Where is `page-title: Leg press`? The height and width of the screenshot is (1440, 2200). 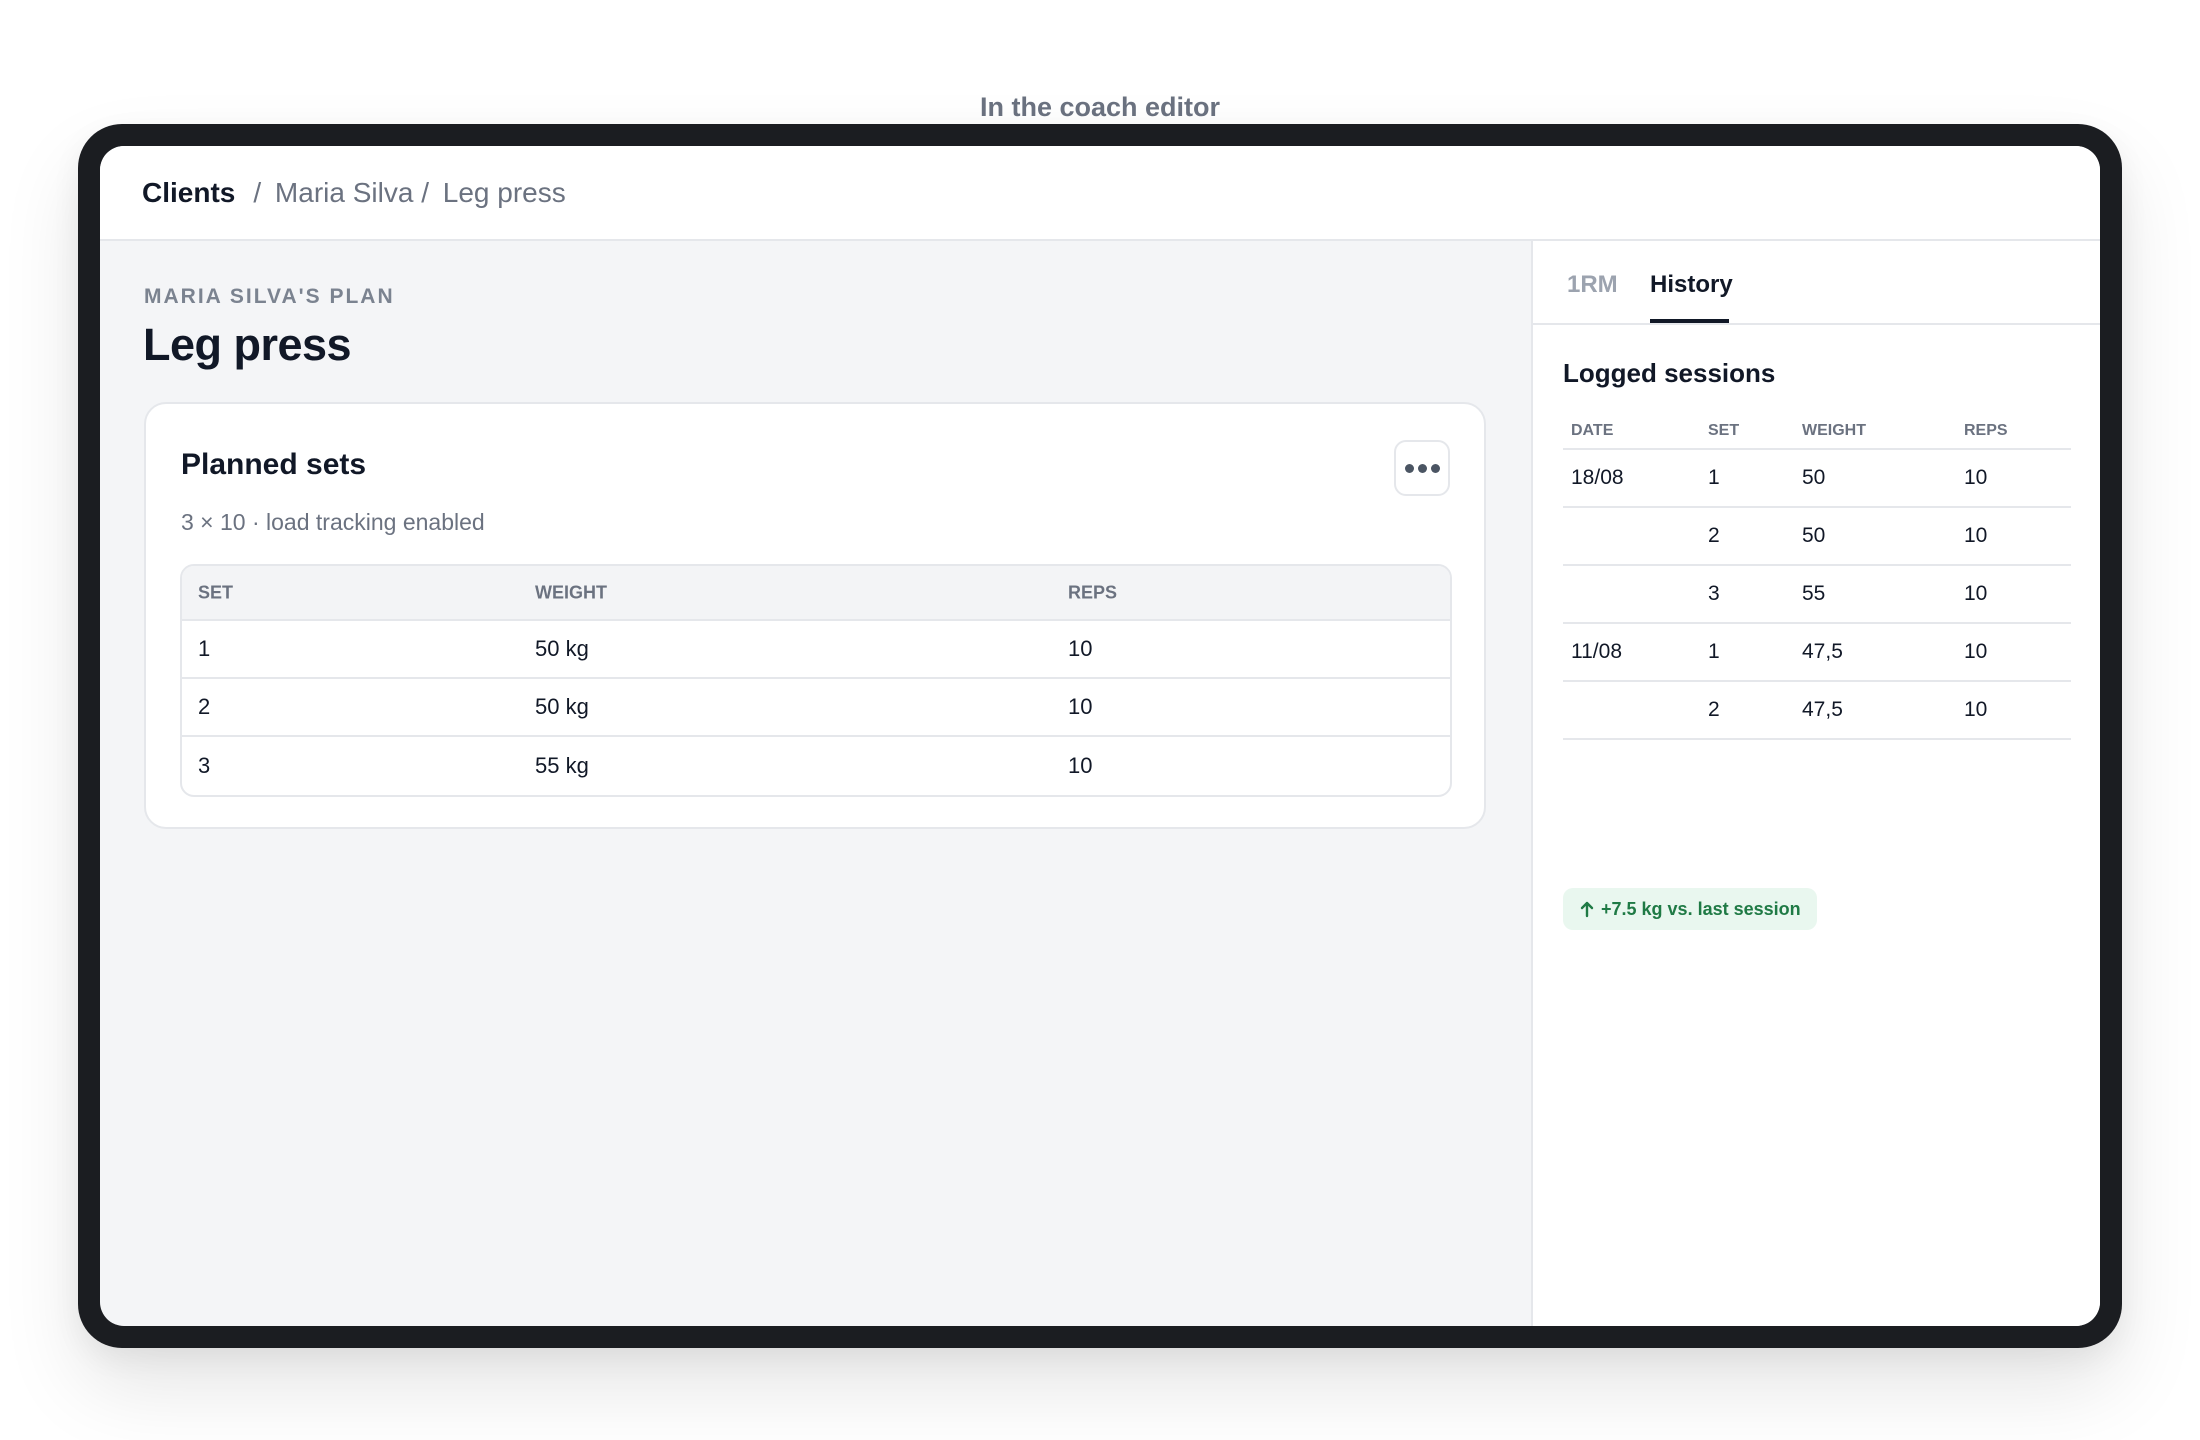
page-title: Leg press is located at coordinates (247, 344).